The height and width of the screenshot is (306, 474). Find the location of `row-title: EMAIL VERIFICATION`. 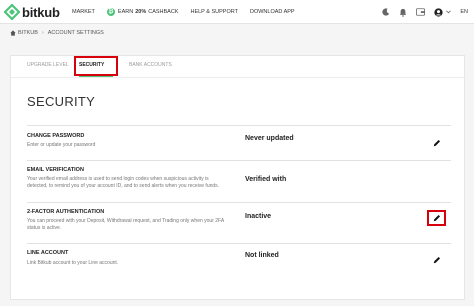

row-title: EMAIL VERIFICATION is located at coordinates (55, 170).